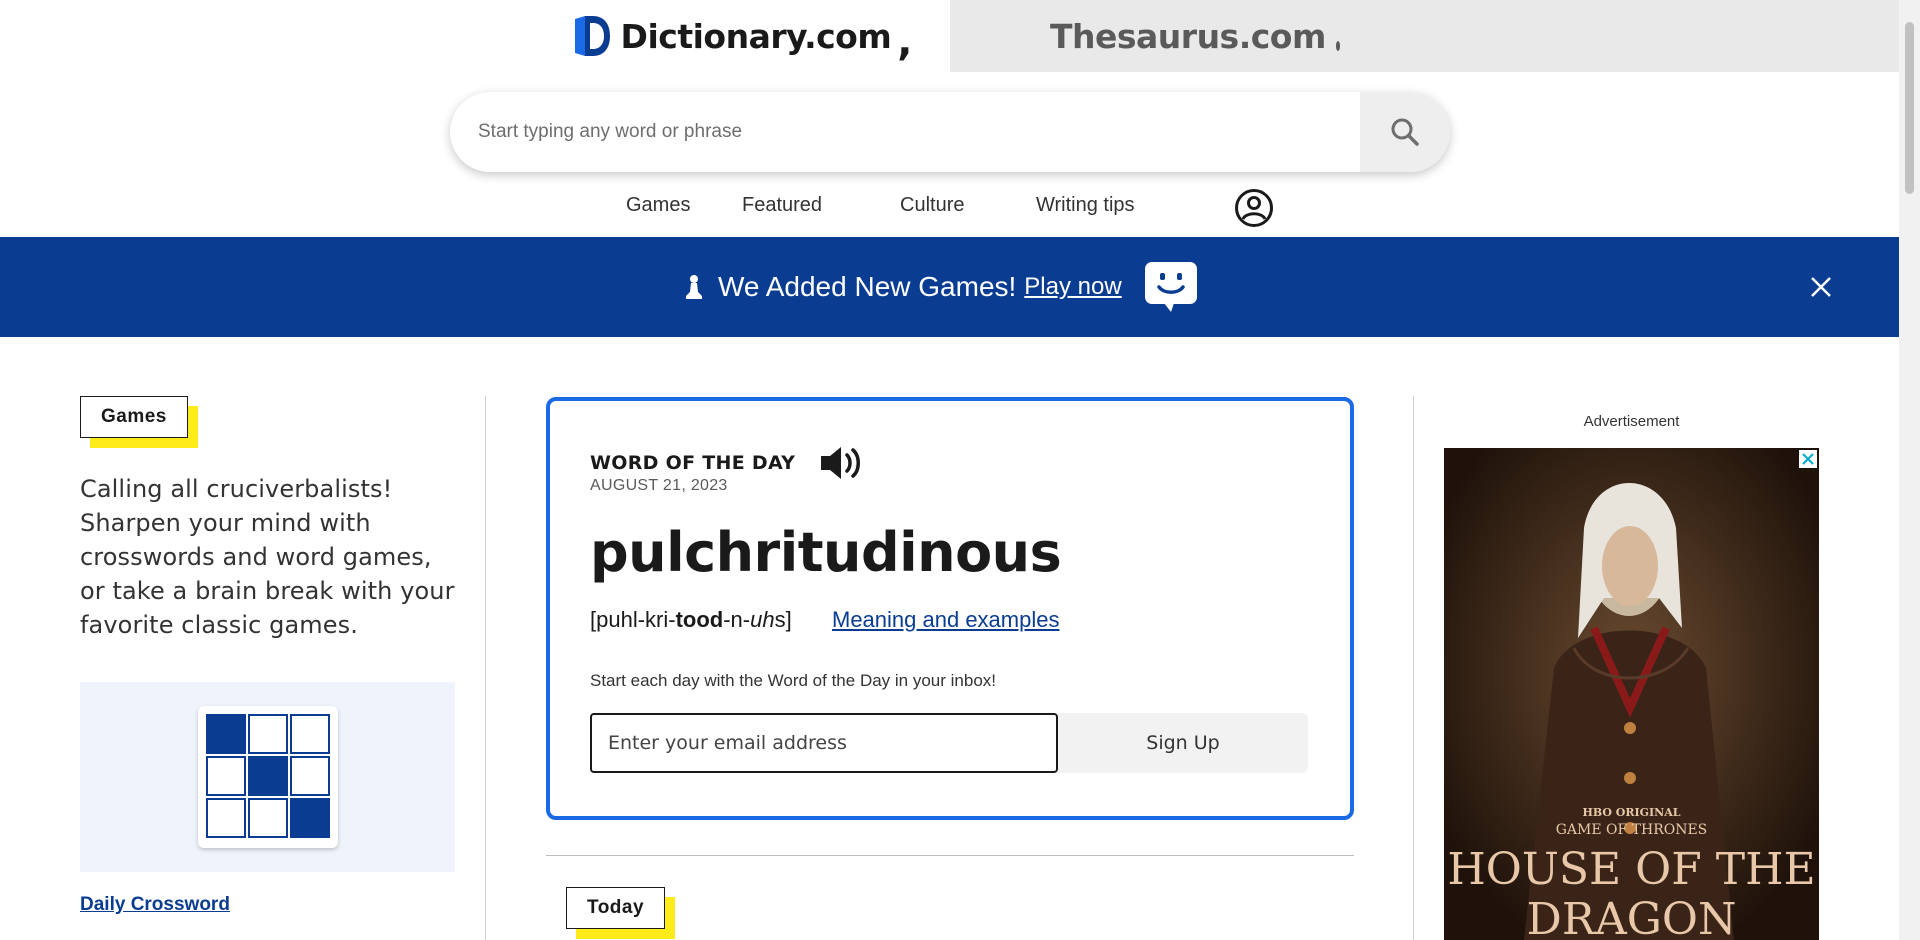 The image size is (1920, 940). What do you see at coordinates (1631, 830) in the screenshot?
I see `ad-brand-line: GAME OF THRONES` at bounding box center [1631, 830].